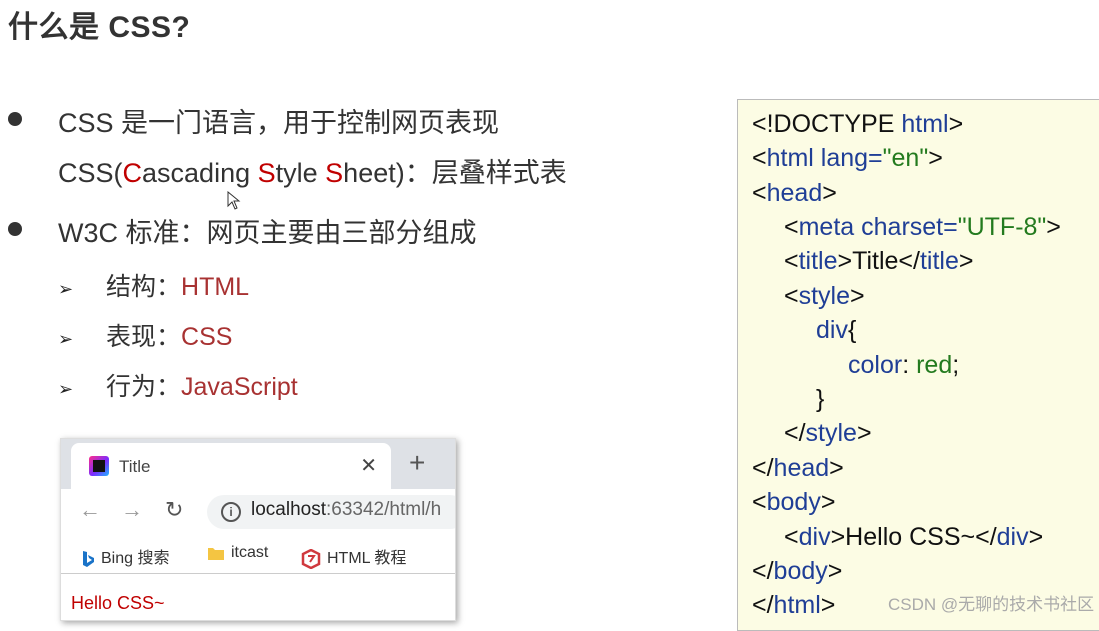 This screenshot has width=1099, height=631. What do you see at coordinates (820, 399) in the screenshot?
I see `code-line: }` at bounding box center [820, 399].